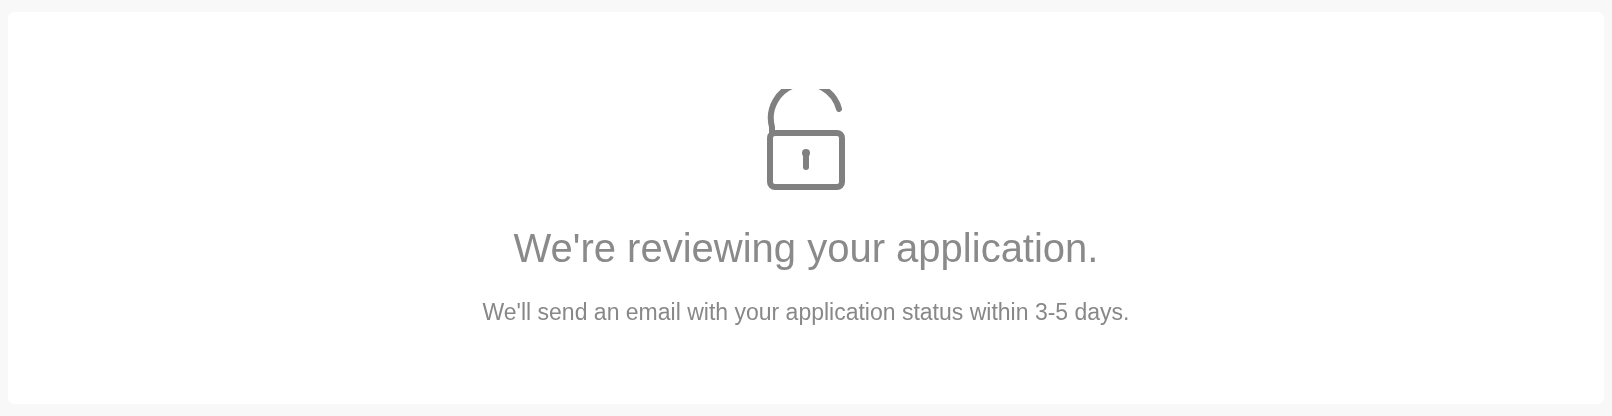 This screenshot has height=416, width=1612. What do you see at coordinates (806, 139) in the screenshot?
I see `padlock-icon` at bounding box center [806, 139].